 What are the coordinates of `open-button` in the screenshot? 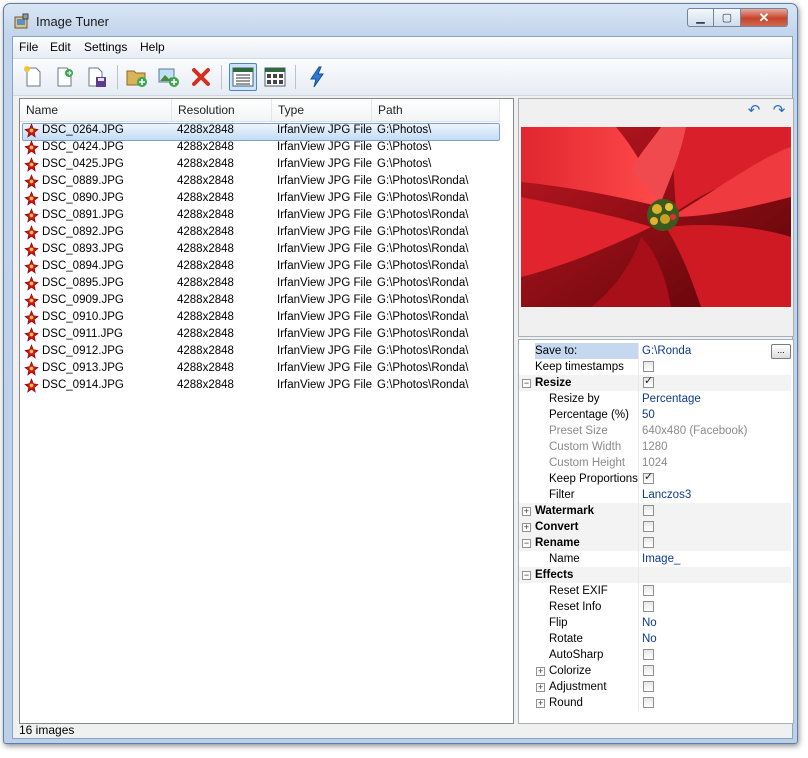 It's located at (65, 77).